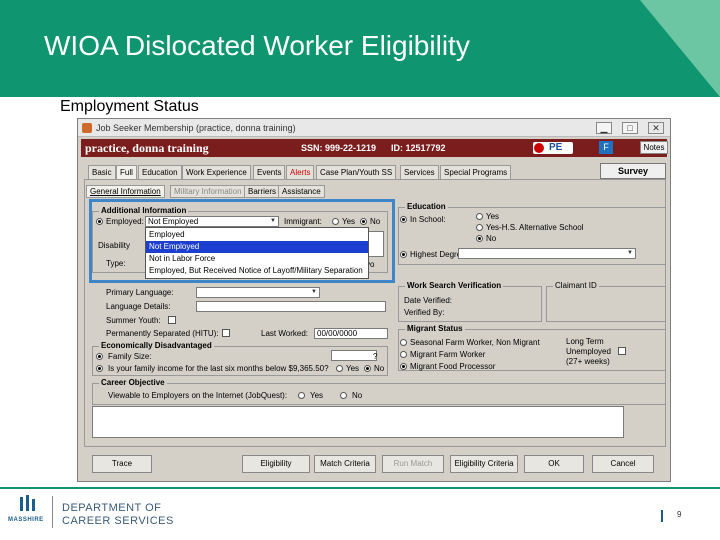  What do you see at coordinates (26, 520) in the screenshot?
I see `logo-wordmark: MASSHIRE` at bounding box center [26, 520].